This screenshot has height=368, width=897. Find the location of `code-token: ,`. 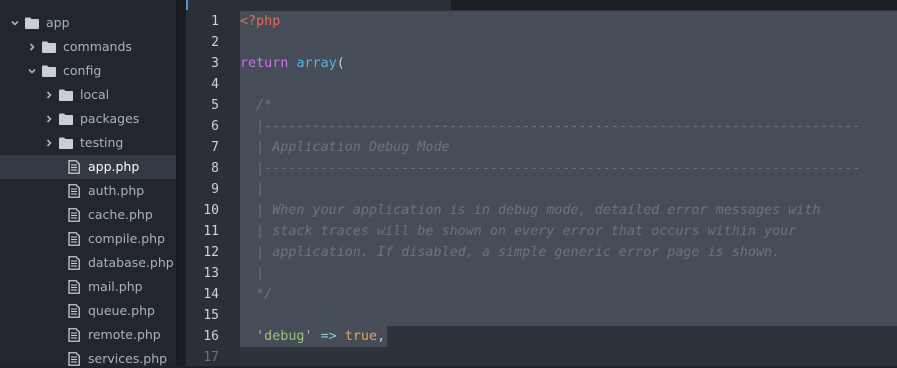

code-token: , is located at coordinates (381, 336).